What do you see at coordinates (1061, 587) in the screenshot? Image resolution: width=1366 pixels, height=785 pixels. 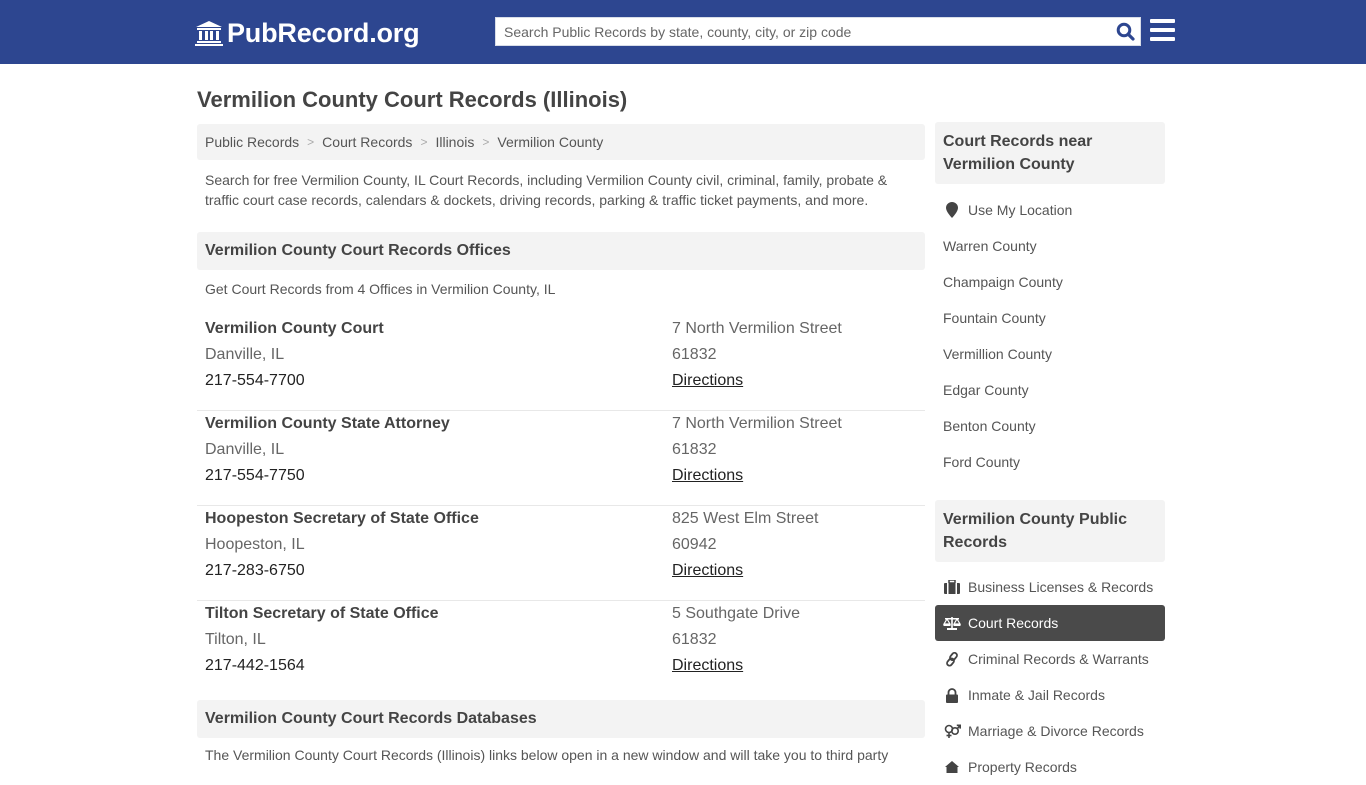 I see `sidebar-item-label: Business Licenses & Records` at bounding box center [1061, 587].